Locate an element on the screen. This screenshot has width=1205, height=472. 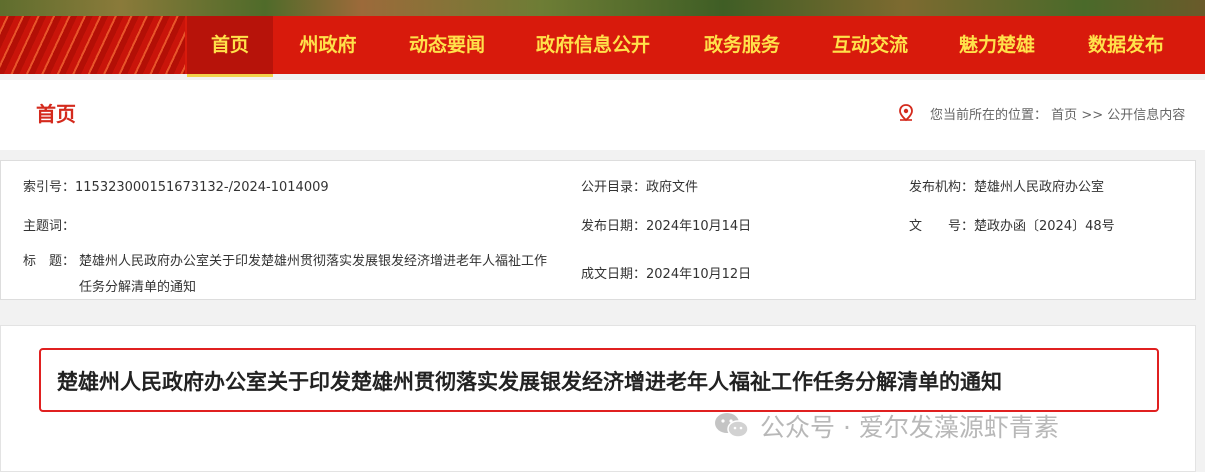
nav-item-gov-services: 政务服务 is located at coordinates (742, 45).